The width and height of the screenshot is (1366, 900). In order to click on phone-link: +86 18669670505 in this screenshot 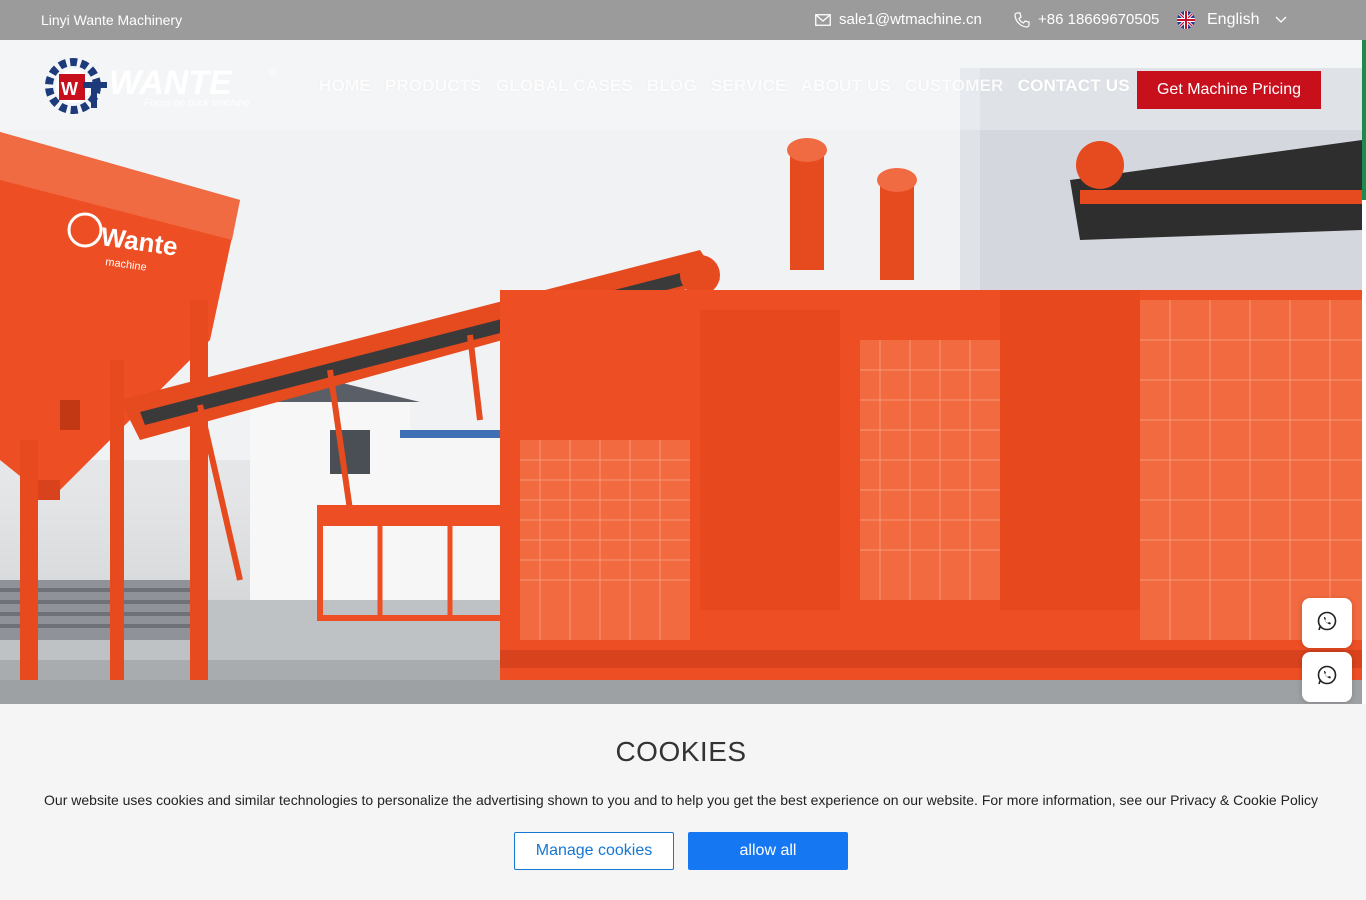, I will do `click(1086, 19)`.